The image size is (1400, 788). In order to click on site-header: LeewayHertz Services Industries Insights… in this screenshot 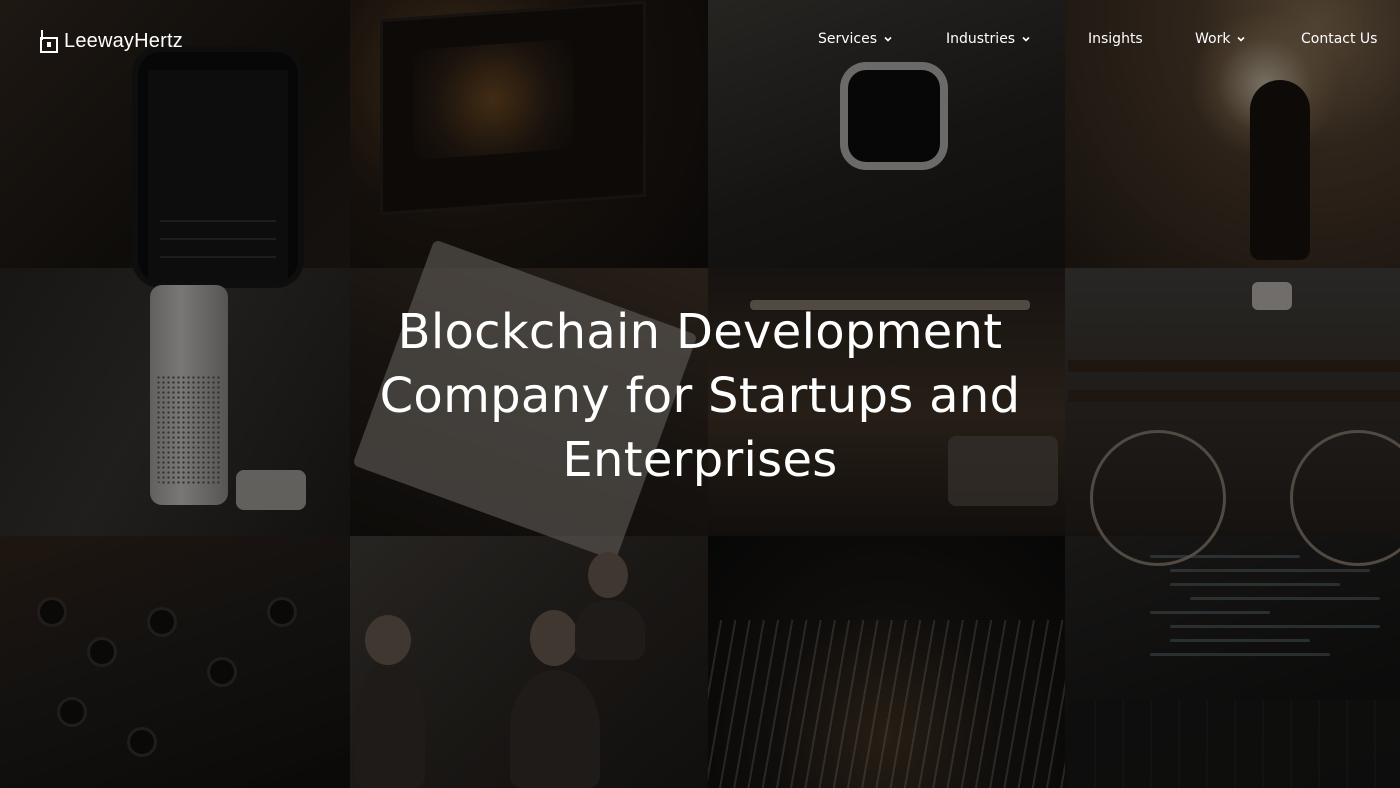, I will do `click(700, 41)`.